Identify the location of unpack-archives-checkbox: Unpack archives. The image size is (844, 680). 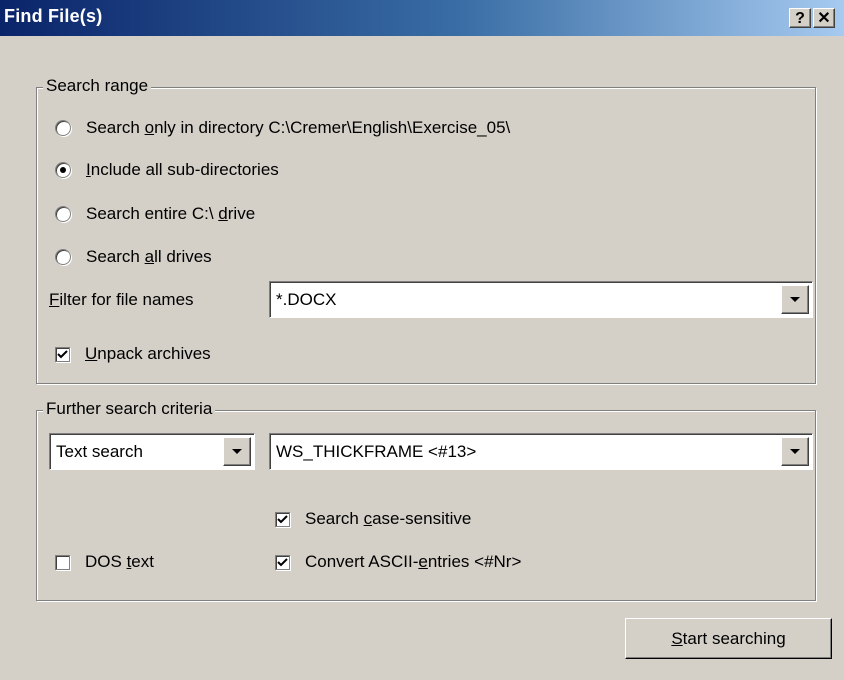
(133, 354).